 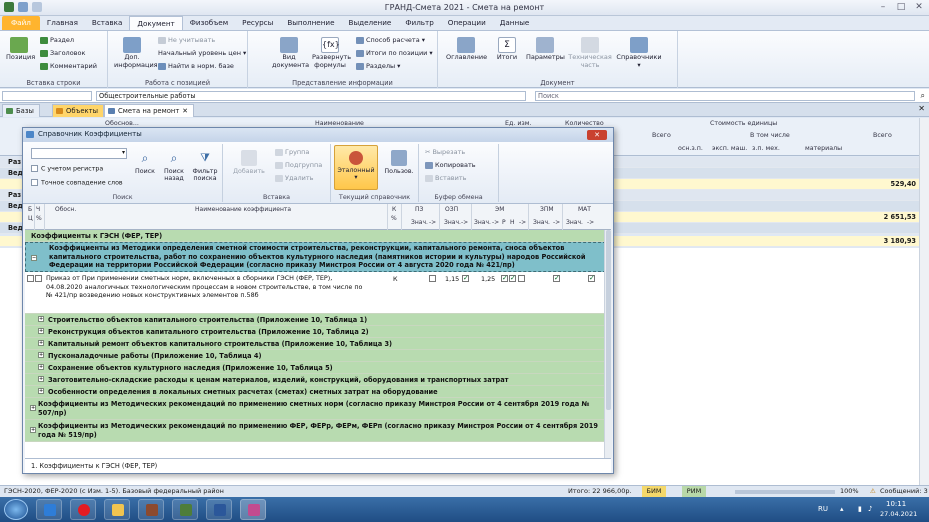 I want to click on menu-resources: Ресурсы, so click(x=257, y=23).